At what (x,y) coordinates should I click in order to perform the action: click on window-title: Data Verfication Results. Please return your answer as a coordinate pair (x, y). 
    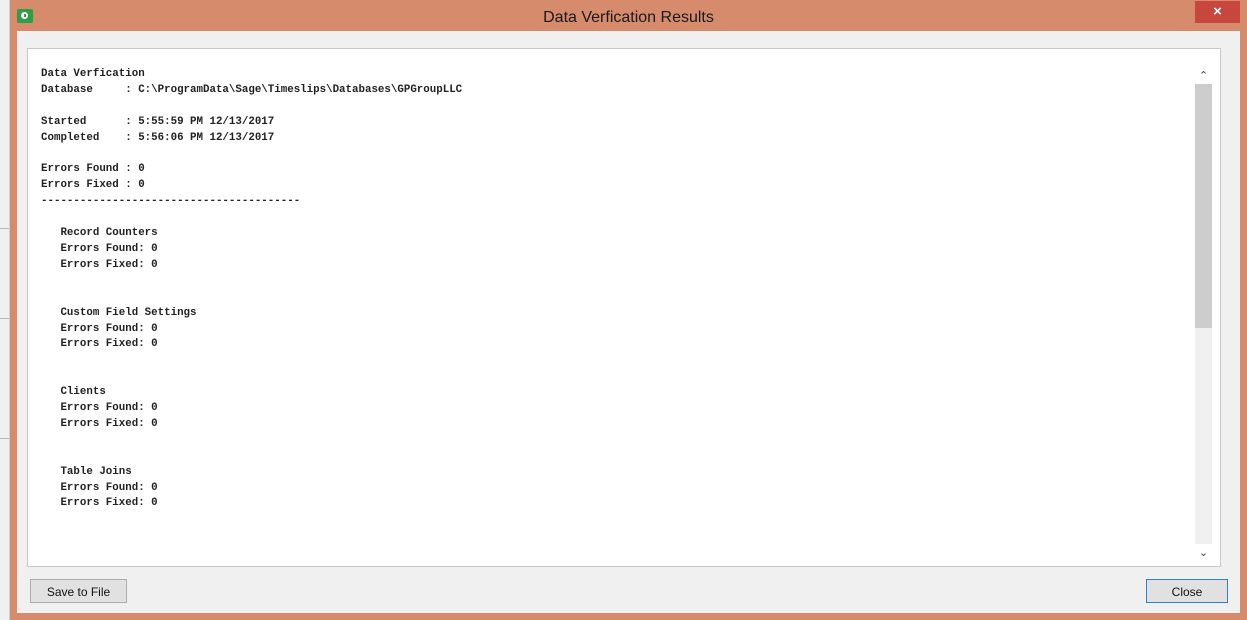
    Looking at the image, I should click on (628, 17).